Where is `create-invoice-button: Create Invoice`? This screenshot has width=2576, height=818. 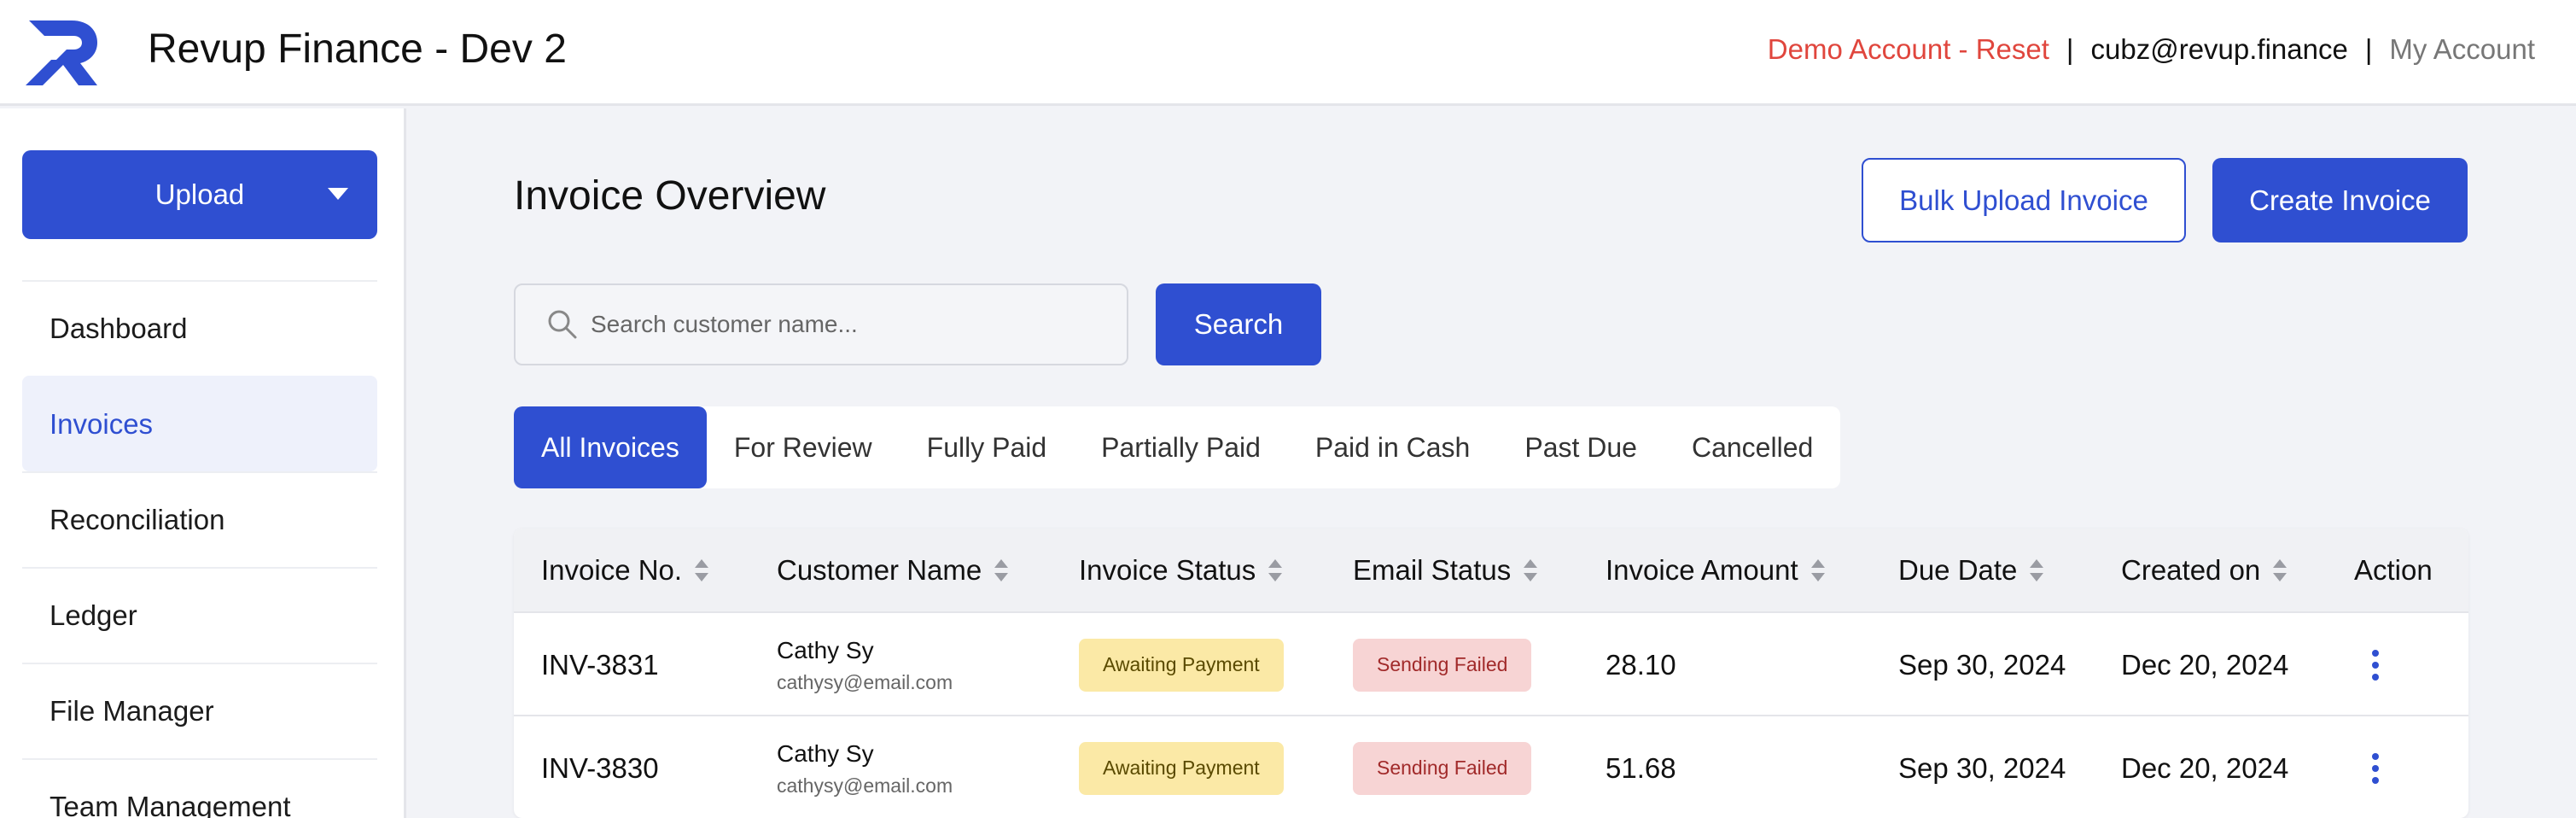 create-invoice-button: Create Invoice is located at coordinates (2340, 200).